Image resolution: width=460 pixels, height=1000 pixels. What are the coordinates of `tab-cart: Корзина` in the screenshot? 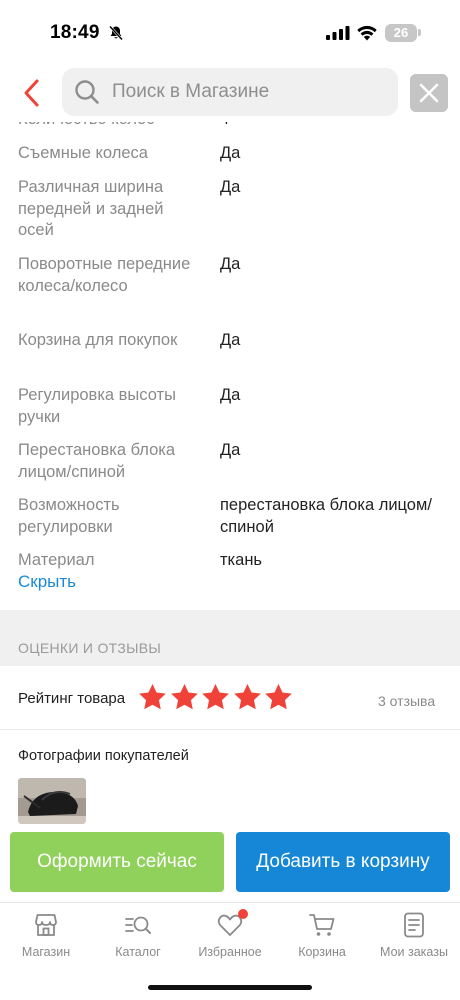 It's located at (322, 939).